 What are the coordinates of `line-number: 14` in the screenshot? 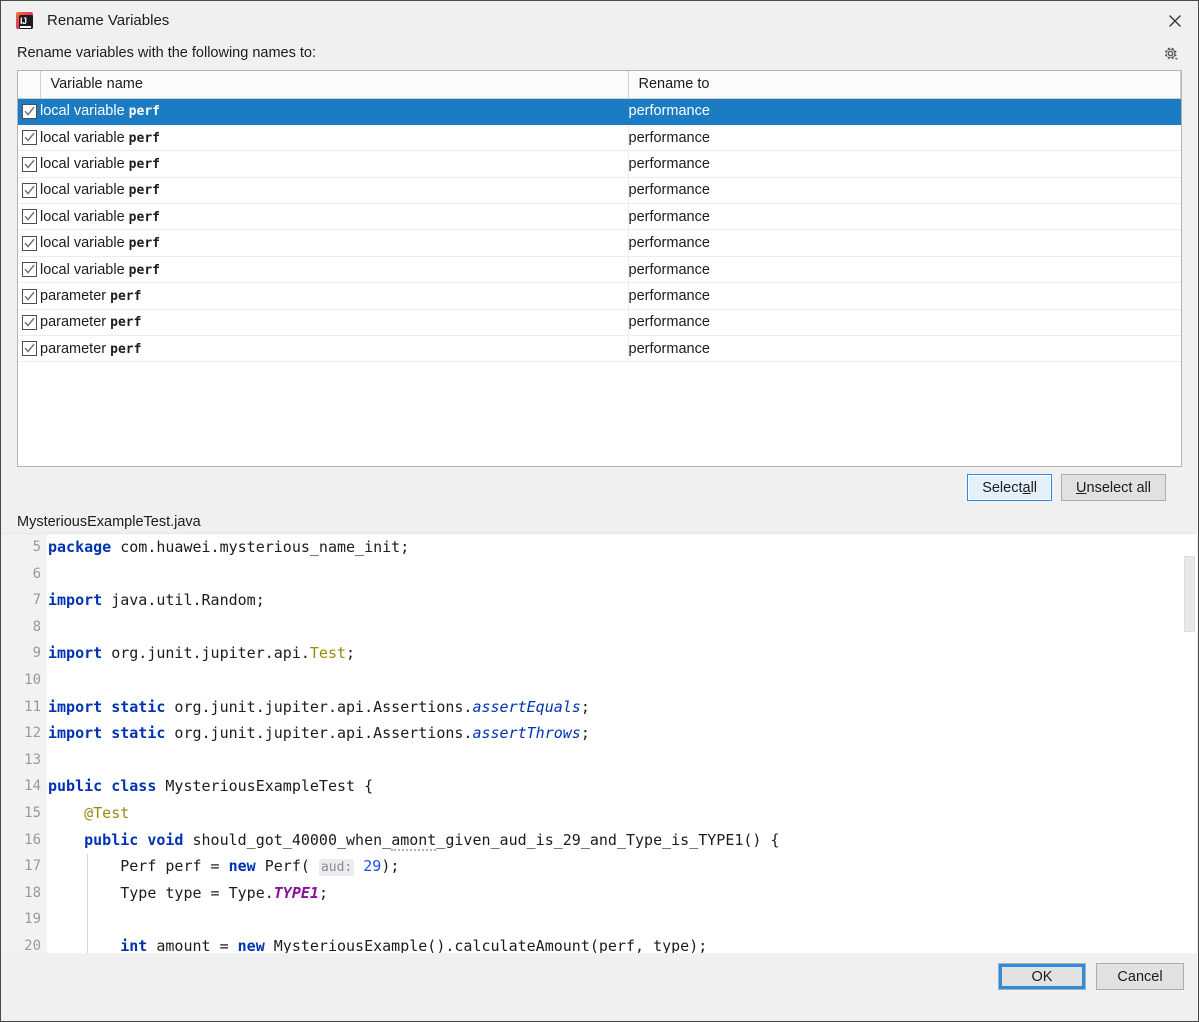 It's located at (32, 786).